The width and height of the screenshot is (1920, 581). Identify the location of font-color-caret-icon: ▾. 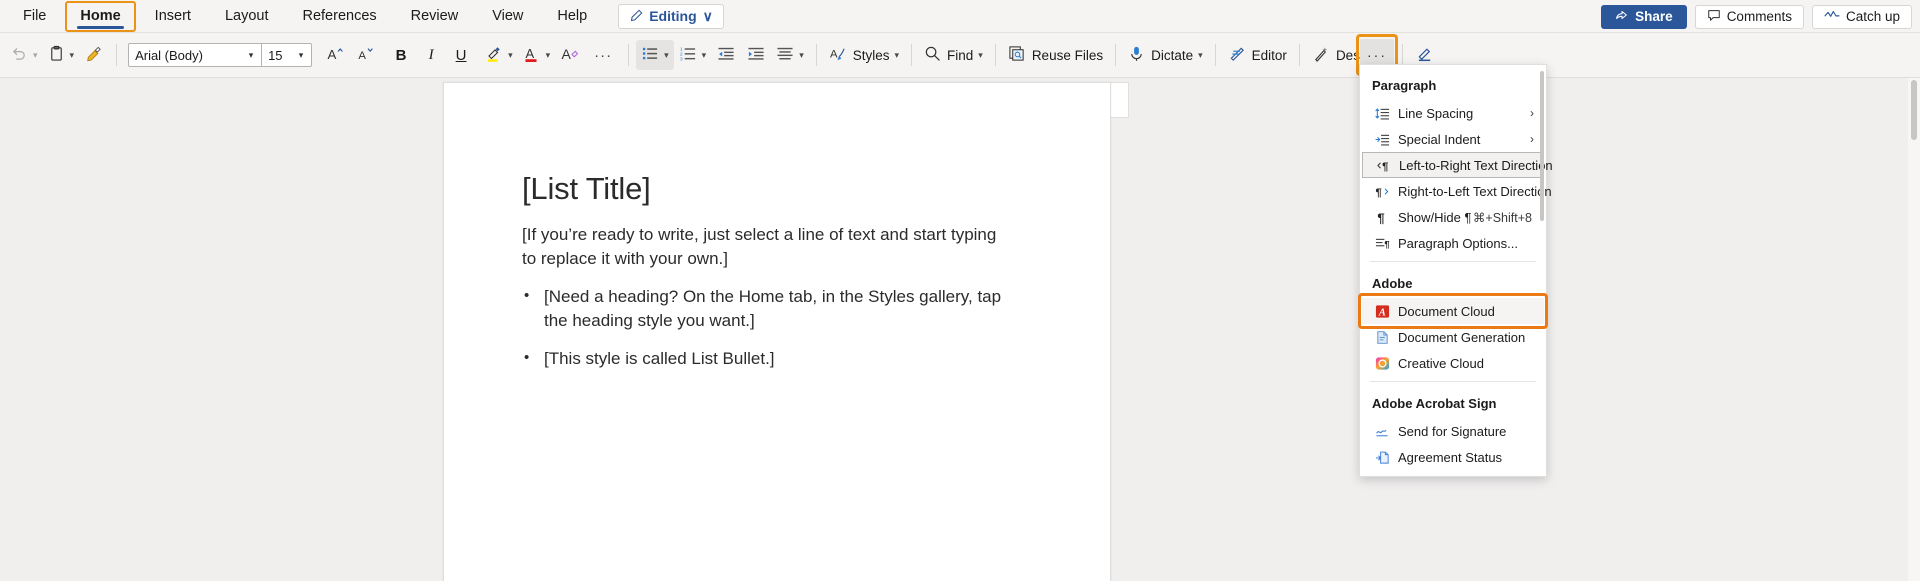
(548, 55).